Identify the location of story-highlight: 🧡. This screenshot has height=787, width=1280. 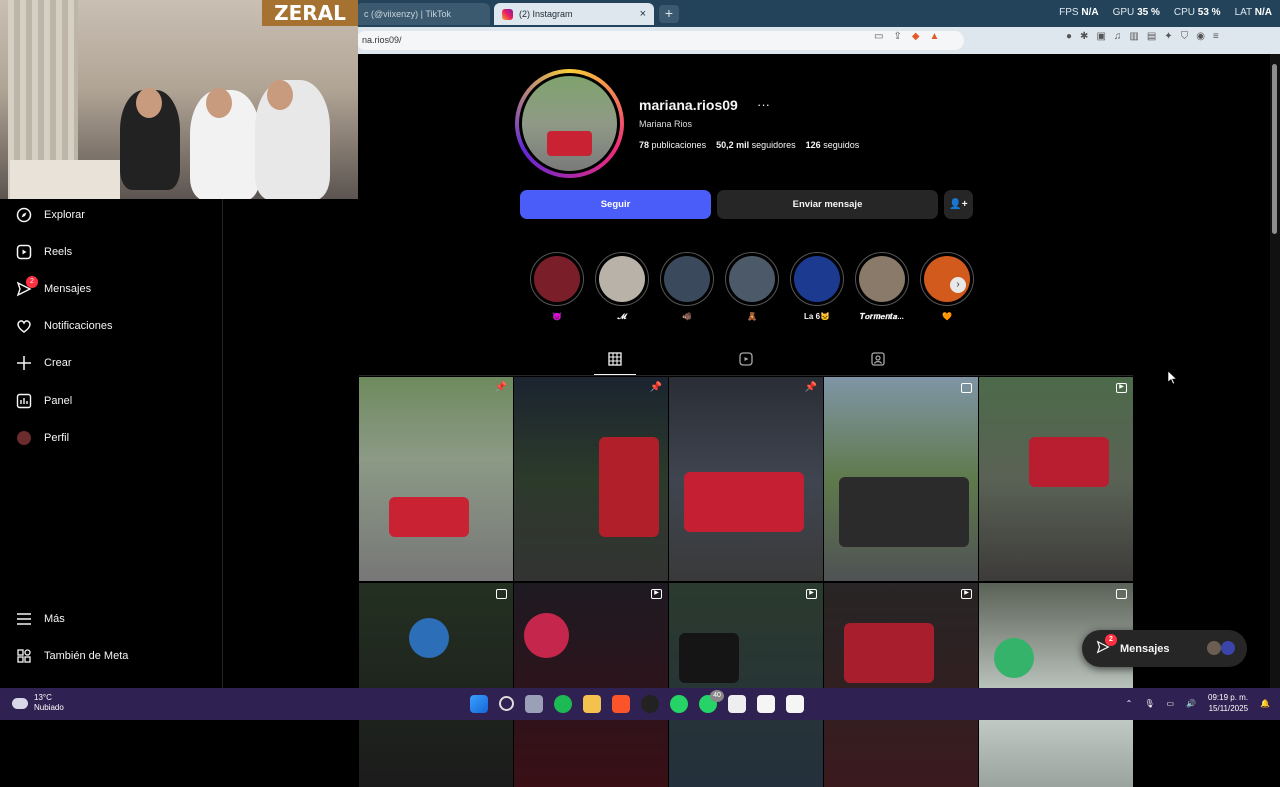
(947, 286).